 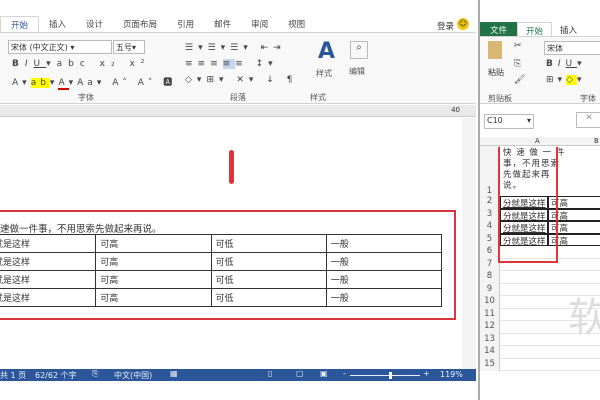 I want to click on row-header: 6, so click(x=490, y=252).